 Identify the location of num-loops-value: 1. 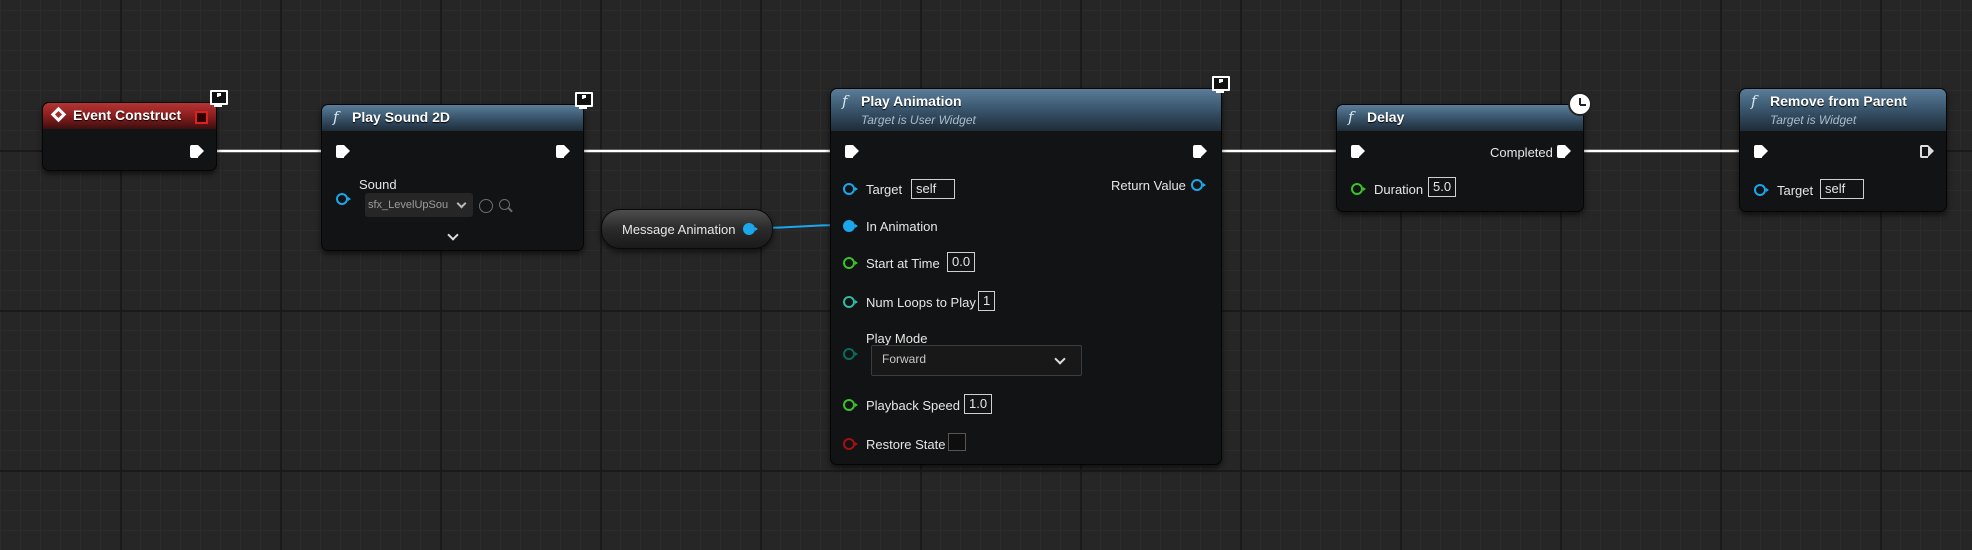
(987, 301).